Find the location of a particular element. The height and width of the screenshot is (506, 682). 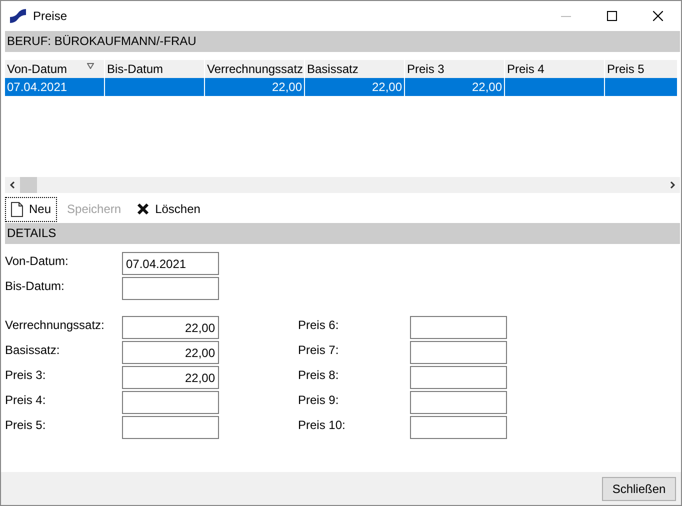

maximize-icon is located at coordinates (612, 16).